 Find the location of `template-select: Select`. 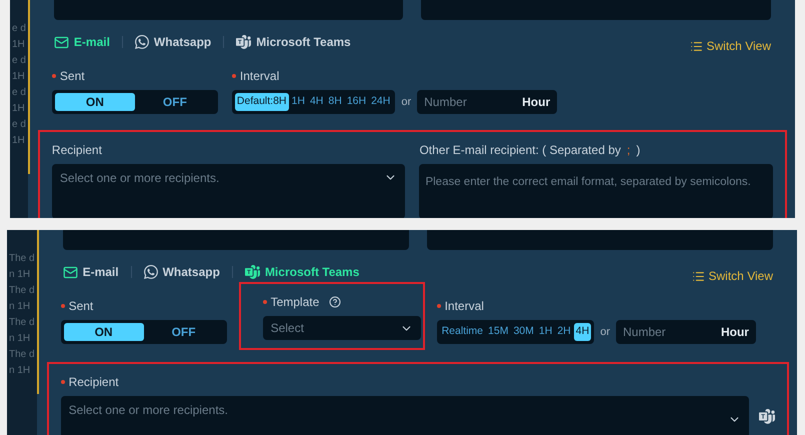

template-select: Select is located at coordinates (341, 328).